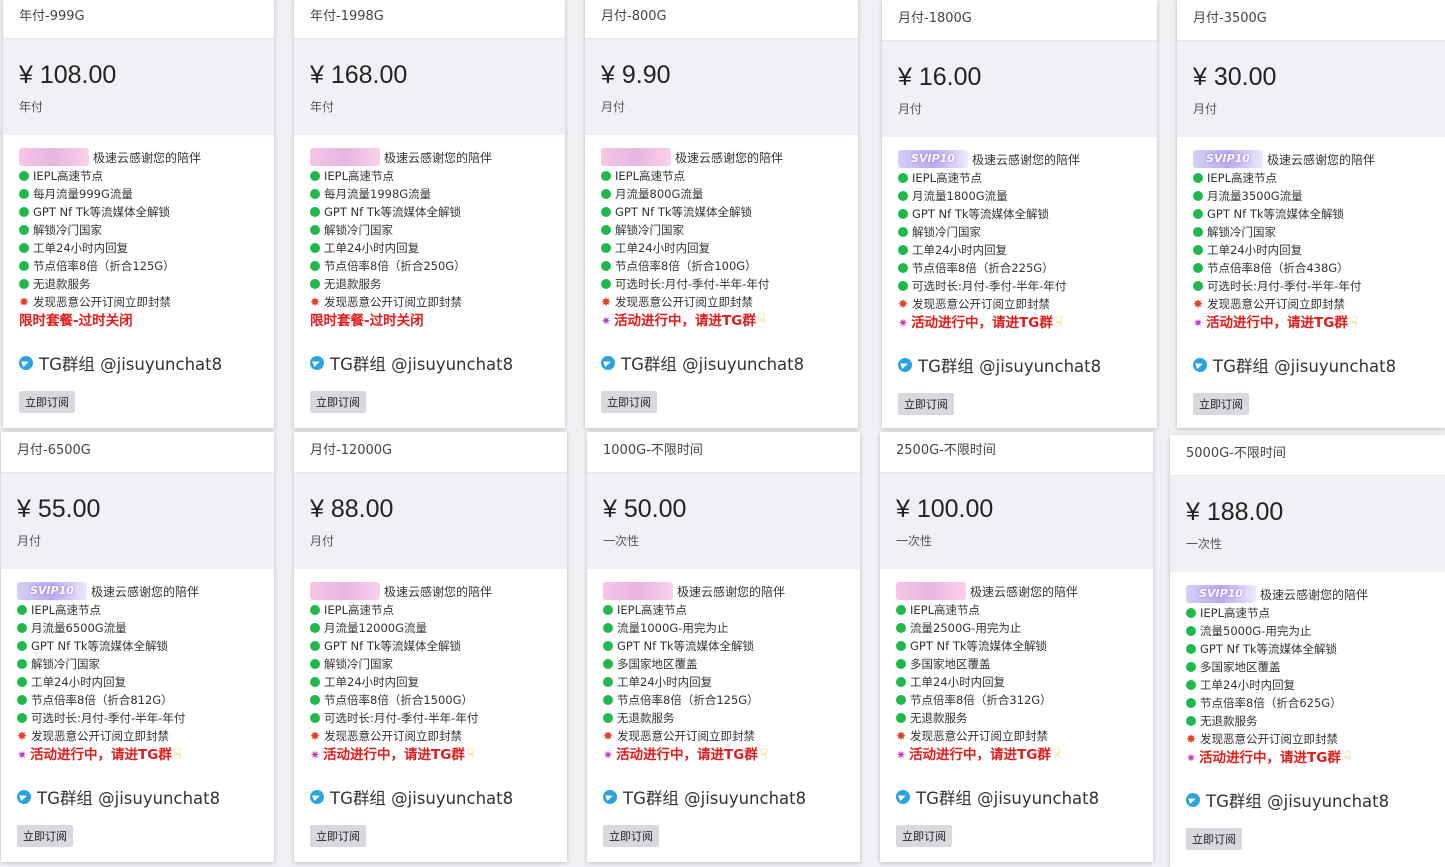 The width and height of the screenshot is (1445, 867). What do you see at coordinates (138, 194) in the screenshot?
I see `feature-item: 每月流量999G流量` at bounding box center [138, 194].